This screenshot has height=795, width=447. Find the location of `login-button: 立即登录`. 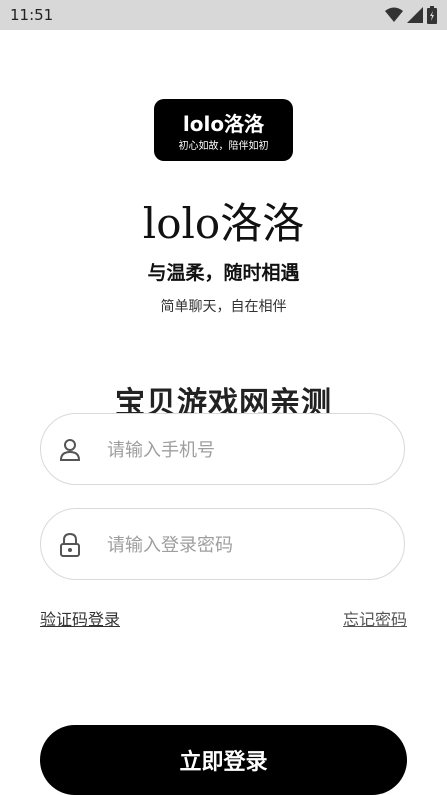

login-button: 立即登录 is located at coordinates (223, 760).